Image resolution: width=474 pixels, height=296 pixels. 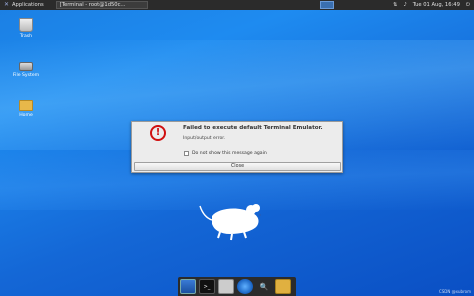 I want to click on trash-icon, so click(x=26, y=25).